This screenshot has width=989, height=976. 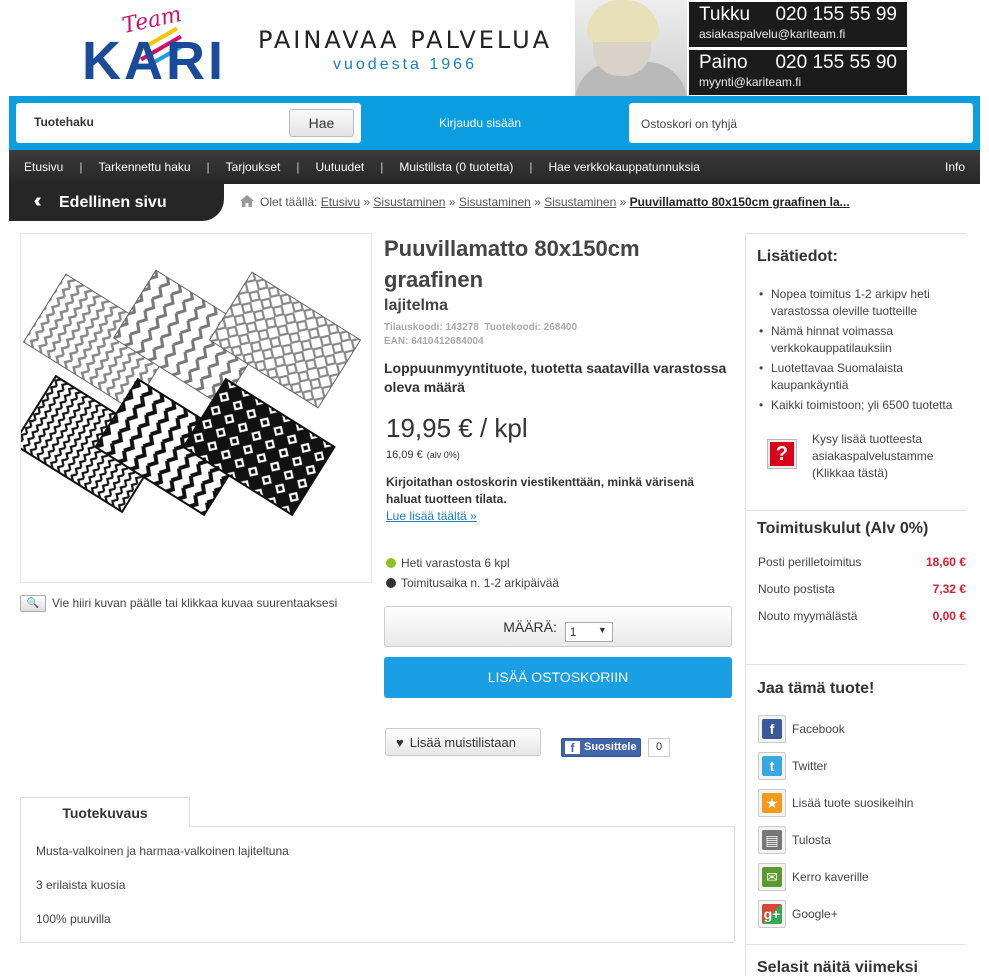 I want to click on nav-item-etusivu: Etusivu, so click(x=43, y=167).